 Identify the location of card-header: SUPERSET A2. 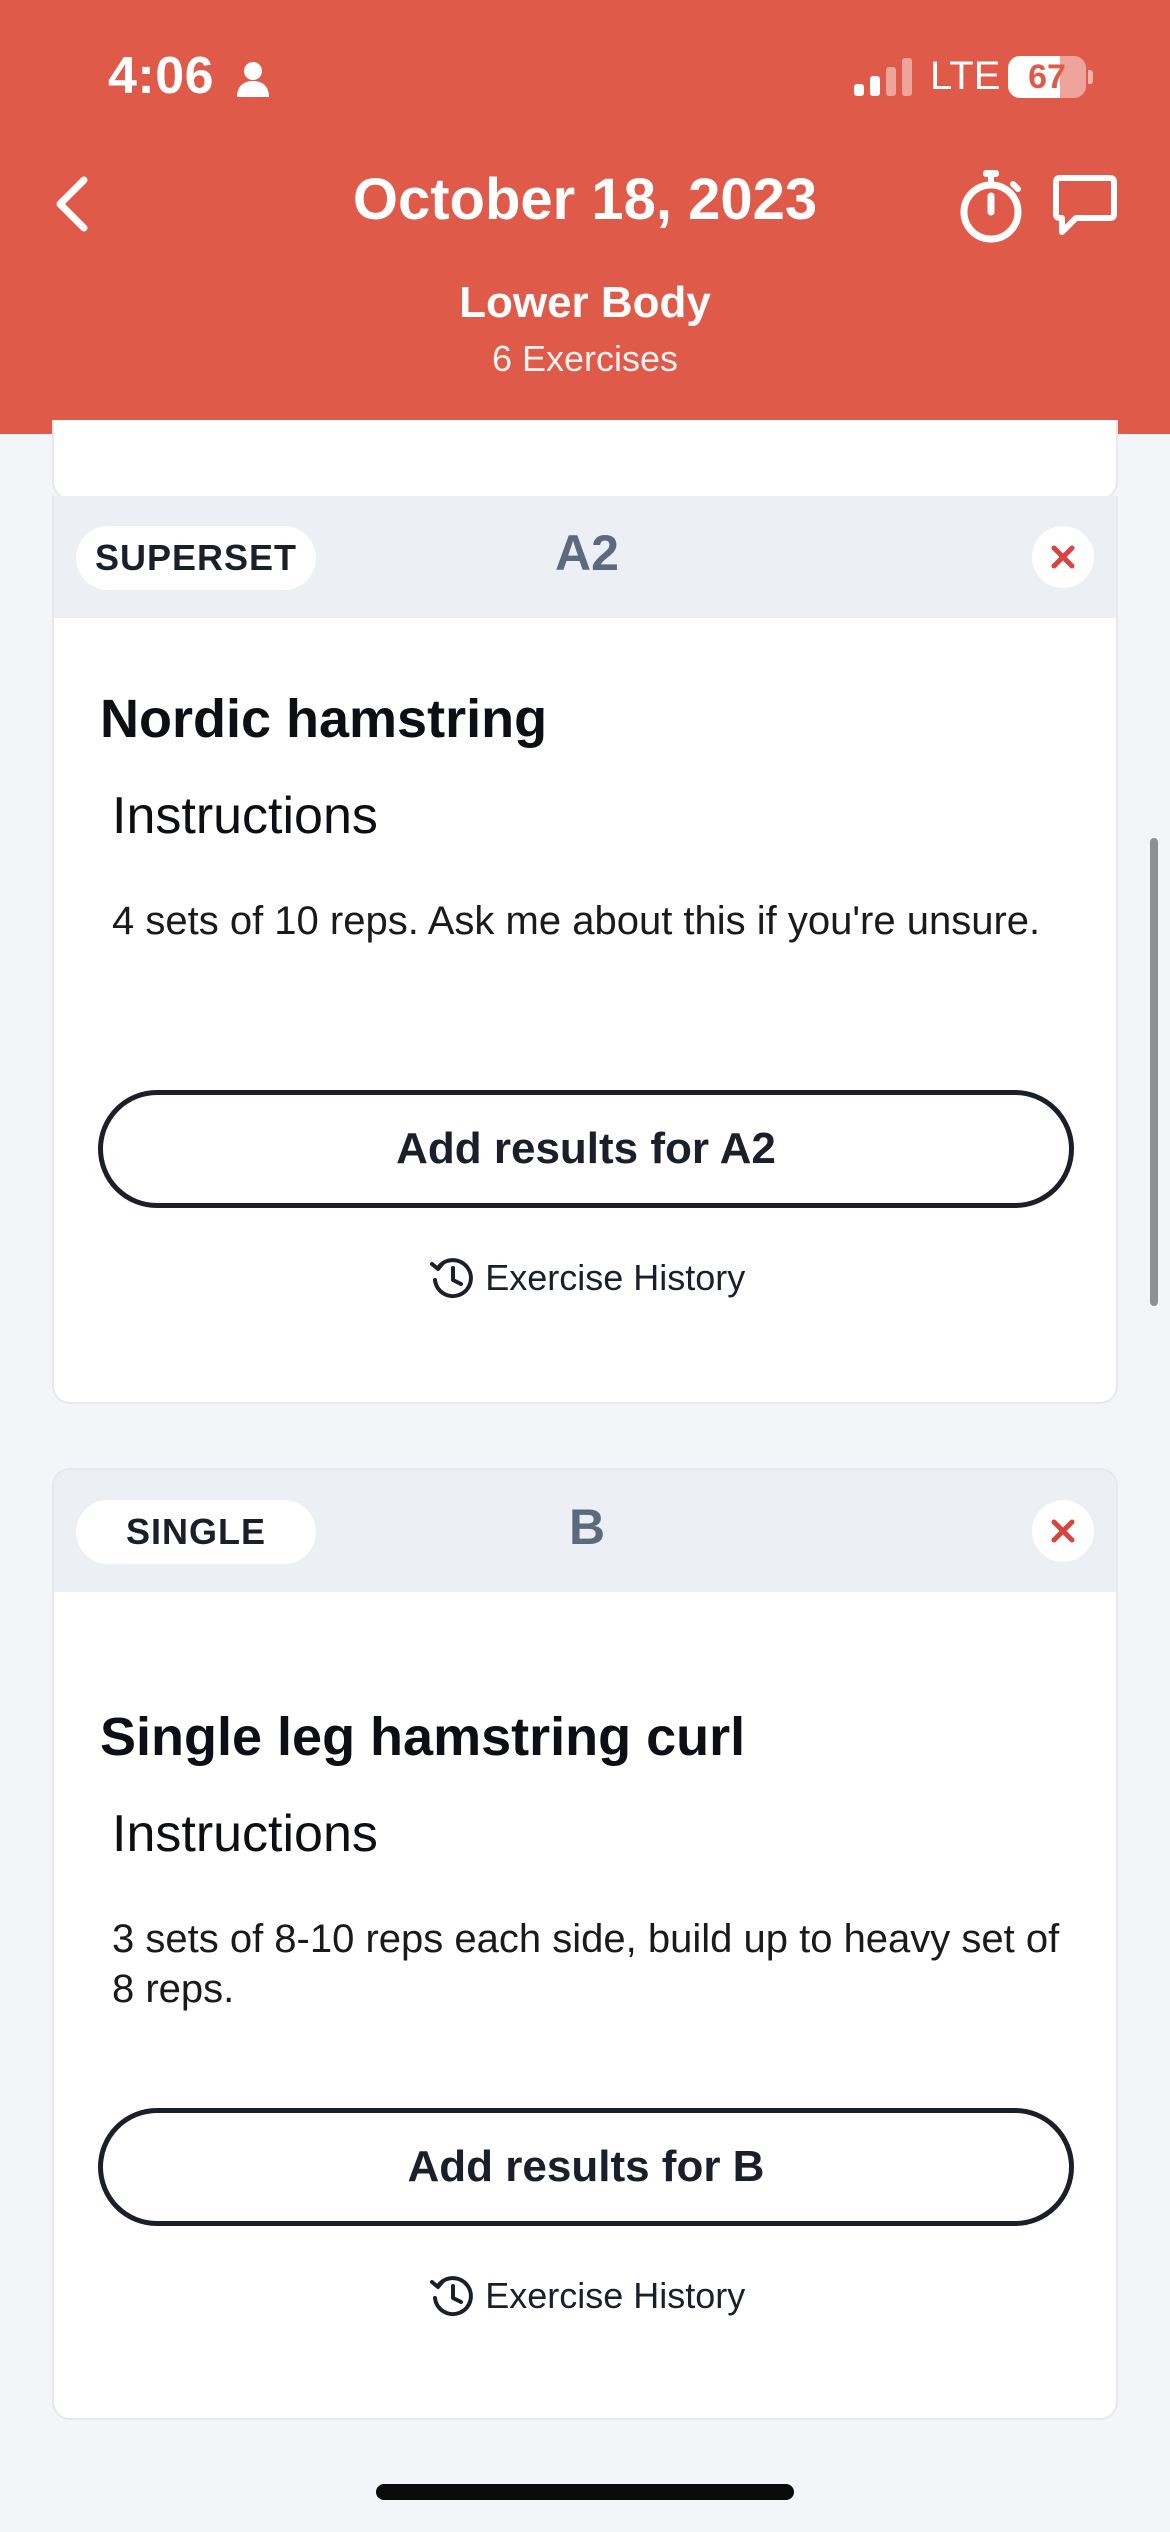
(585, 557).